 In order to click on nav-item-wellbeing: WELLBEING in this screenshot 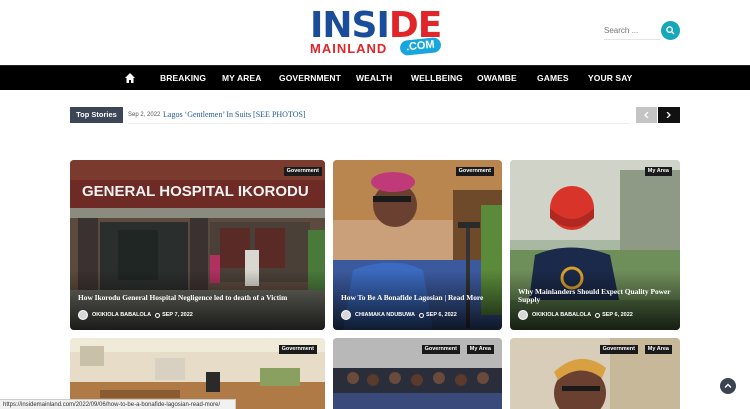, I will do `click(437, 78)`.